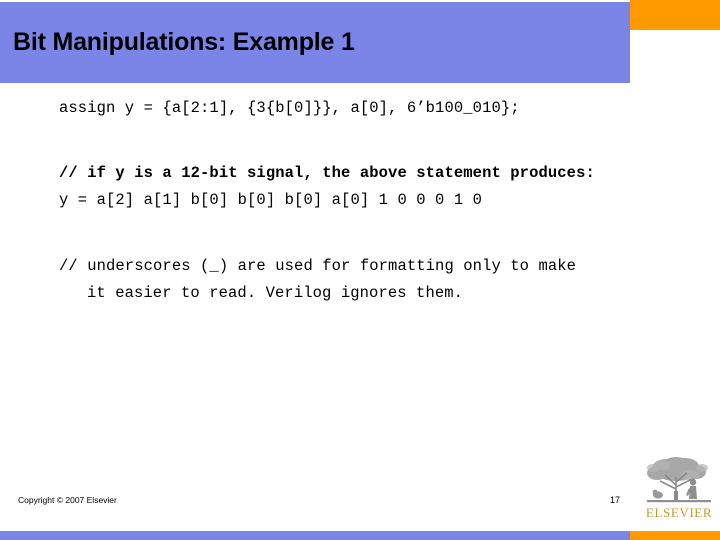  Describe the element at coordinates (275, 293) in the screenshot. I see `code-line-comment-underscores-cont: it easier to read. Verilog ignores them.` at that location.